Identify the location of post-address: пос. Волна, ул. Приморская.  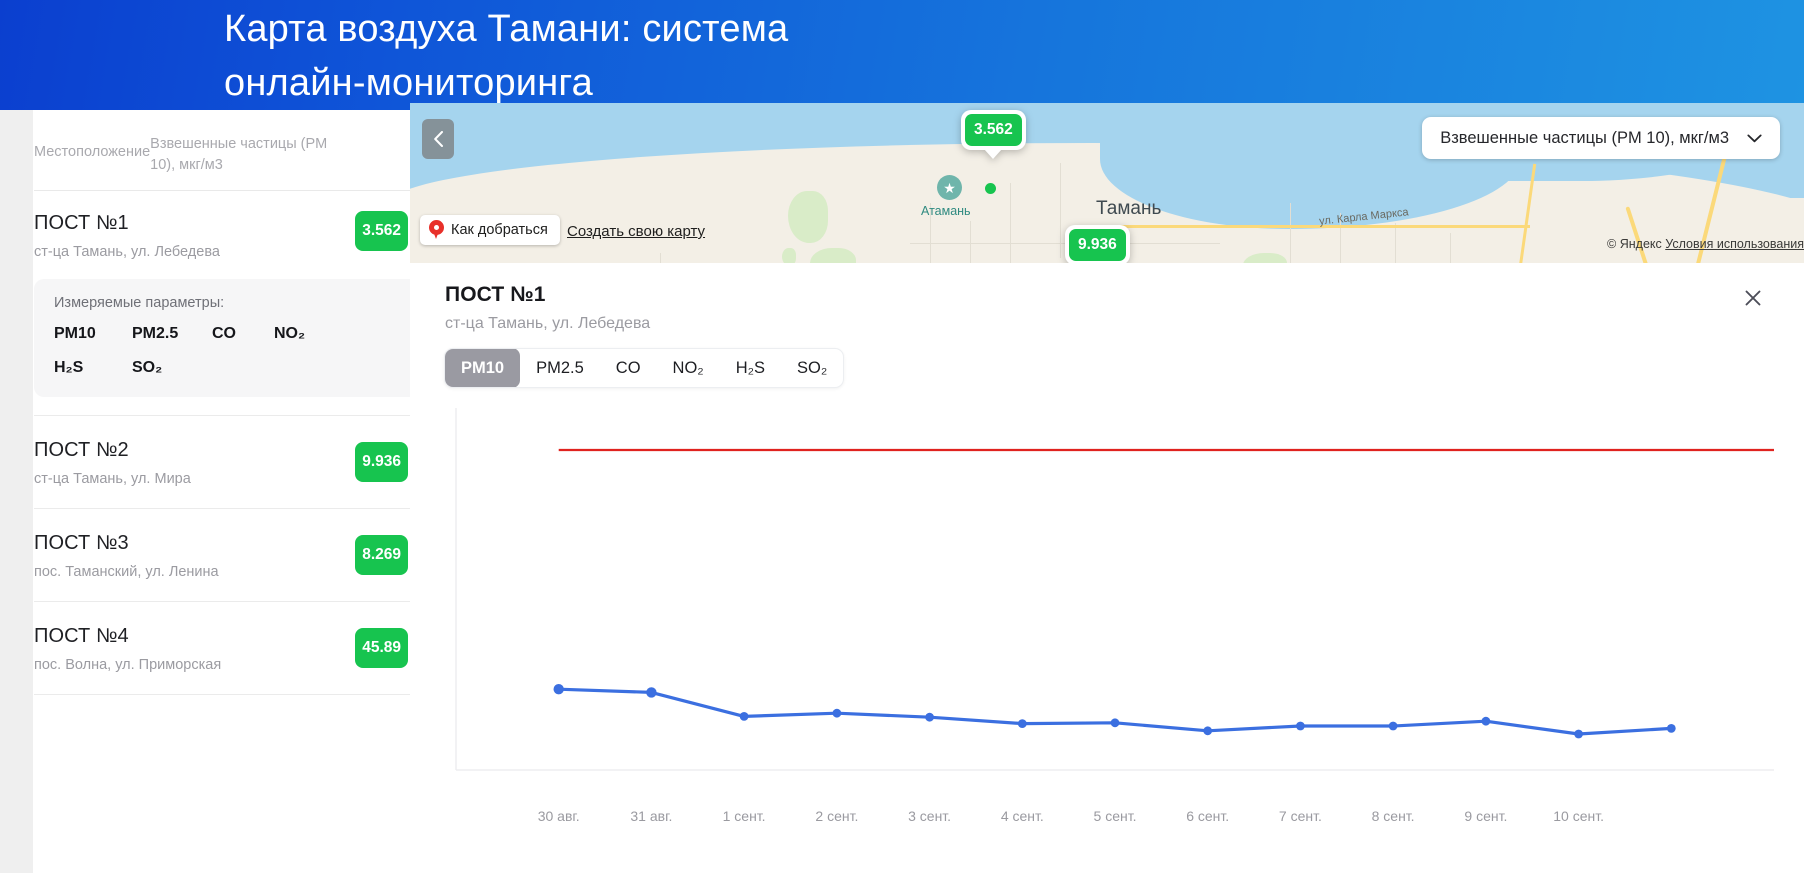
(128, 665).